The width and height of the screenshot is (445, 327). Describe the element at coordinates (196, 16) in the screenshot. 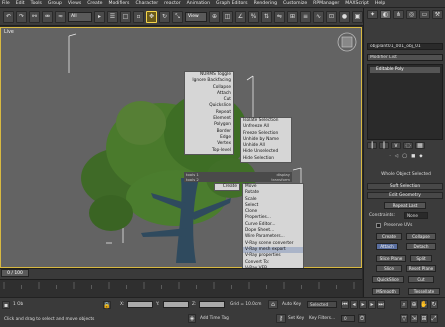

I see `reference-coordinate-dropdown: View` at that location.